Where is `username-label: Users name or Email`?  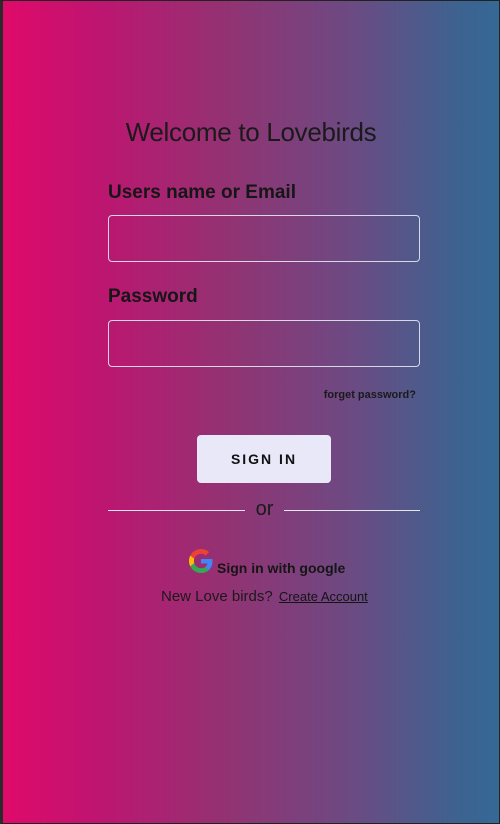 username-label: Users name or Email is located at coordinates (202, 192).